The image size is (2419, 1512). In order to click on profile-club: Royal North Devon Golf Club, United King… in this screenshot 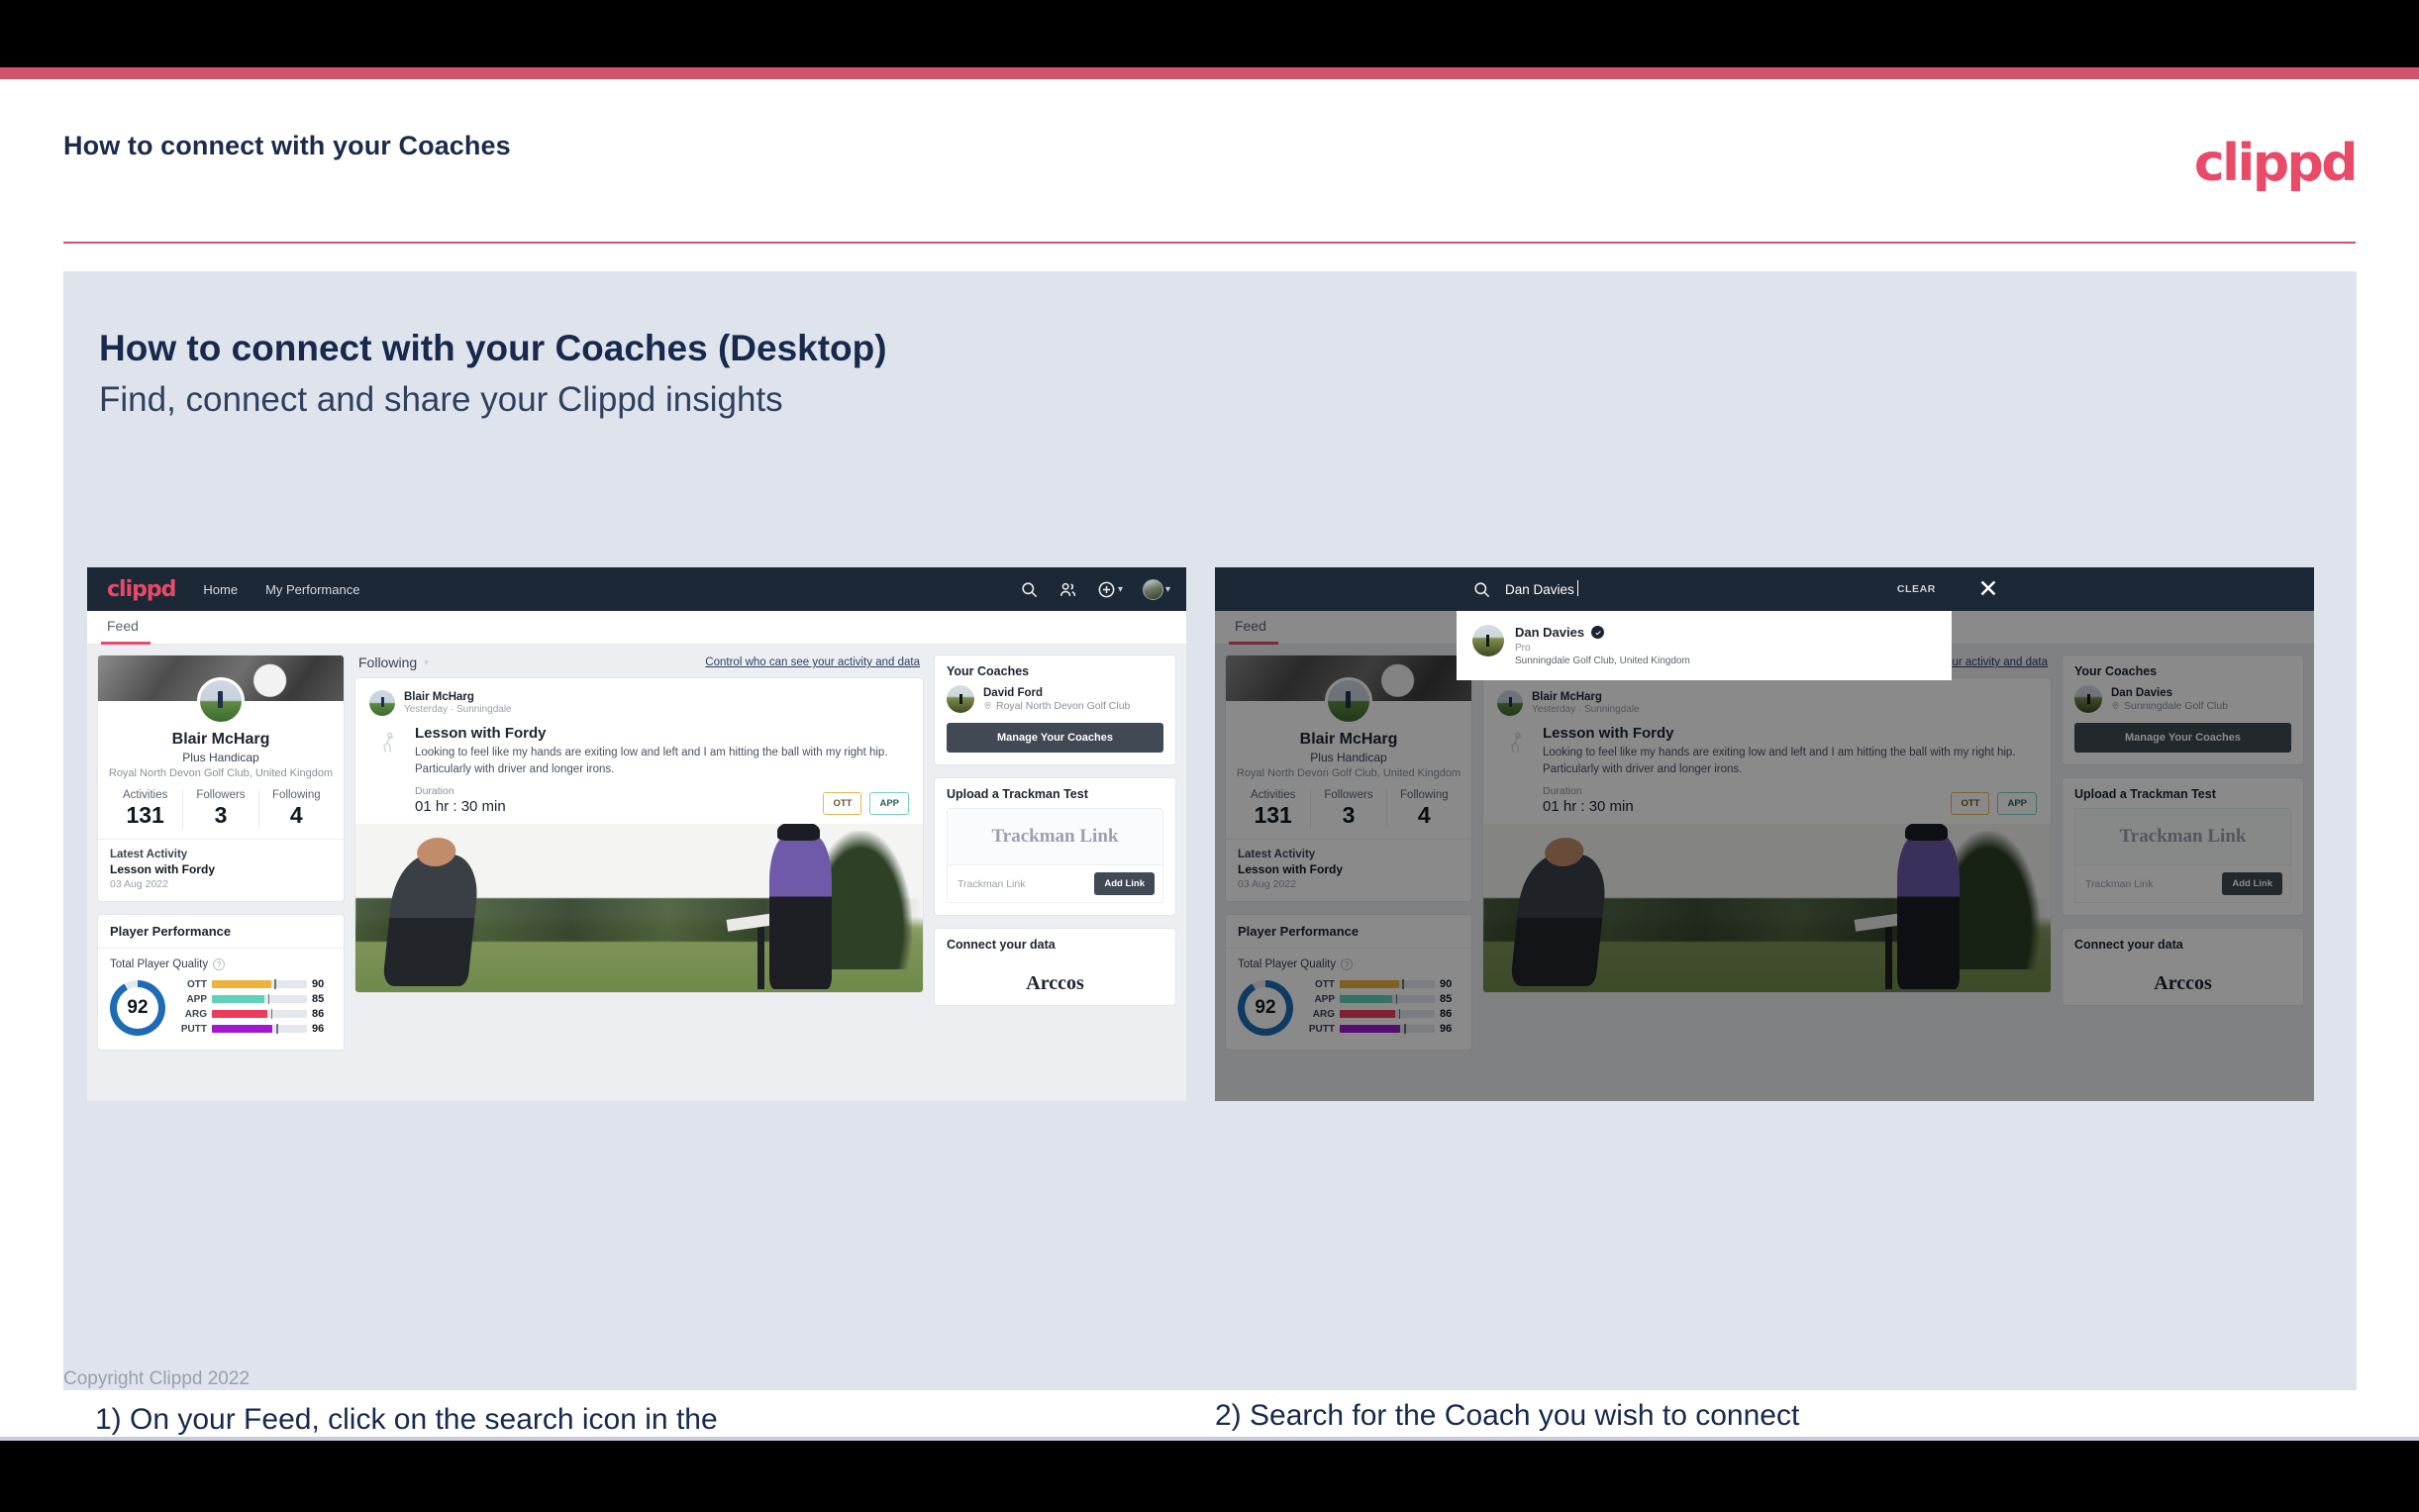, I will do `click(221, 773)`.